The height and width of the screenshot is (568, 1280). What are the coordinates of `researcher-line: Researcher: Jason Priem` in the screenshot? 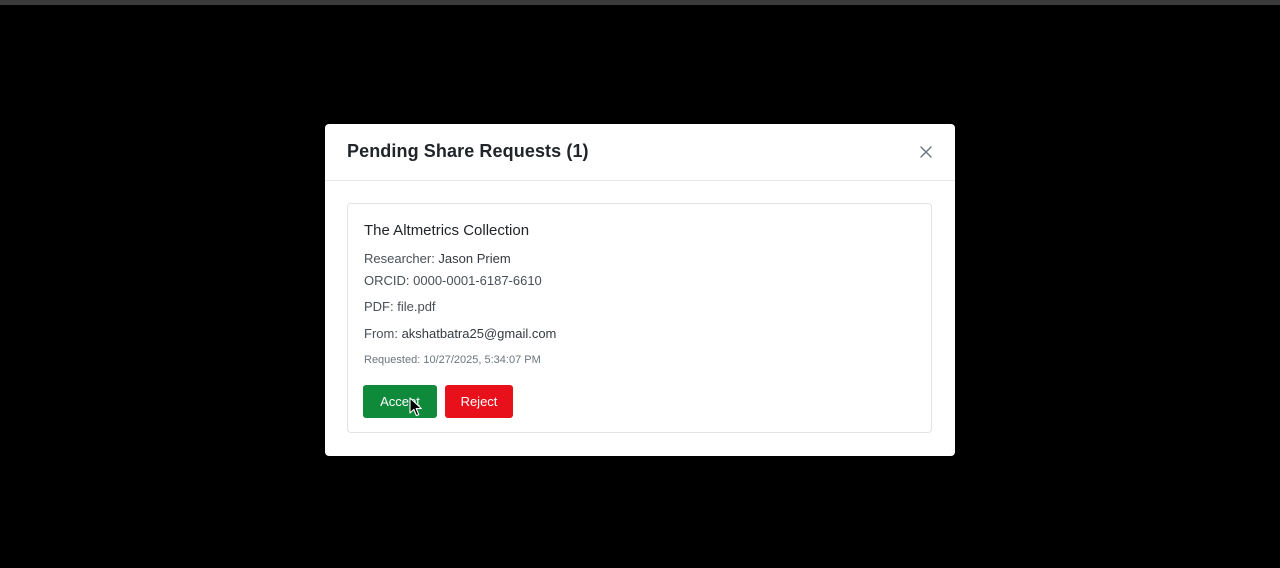 It's located at (437, 258).